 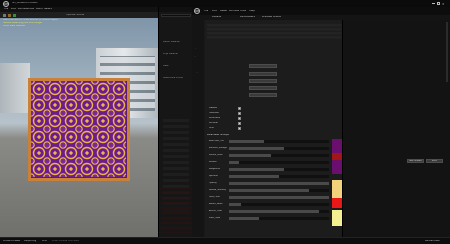 What do you see at coordinates (166, 66) in the screenshot?
I see `left-label-mask: Mask` at bounding box center [166, 66].